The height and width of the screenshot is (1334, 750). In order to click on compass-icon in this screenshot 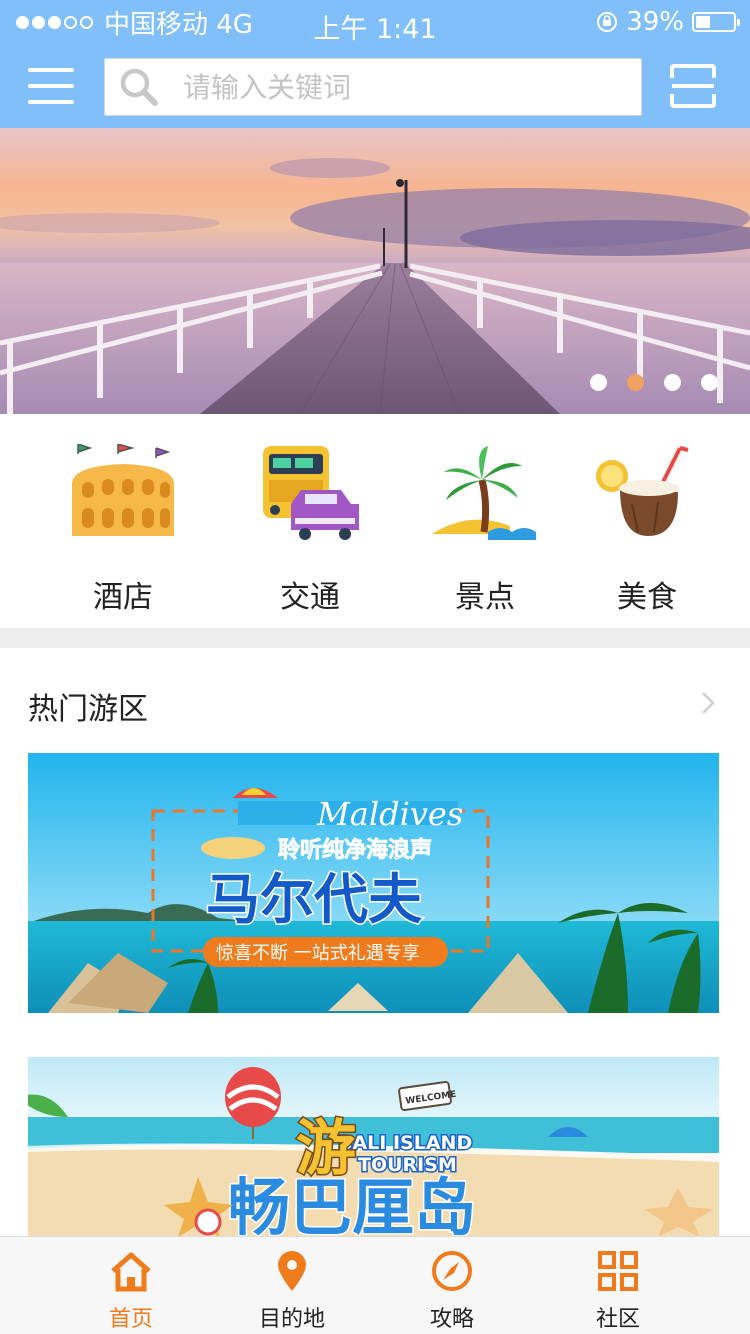, I will do `click(452, 1271)`.